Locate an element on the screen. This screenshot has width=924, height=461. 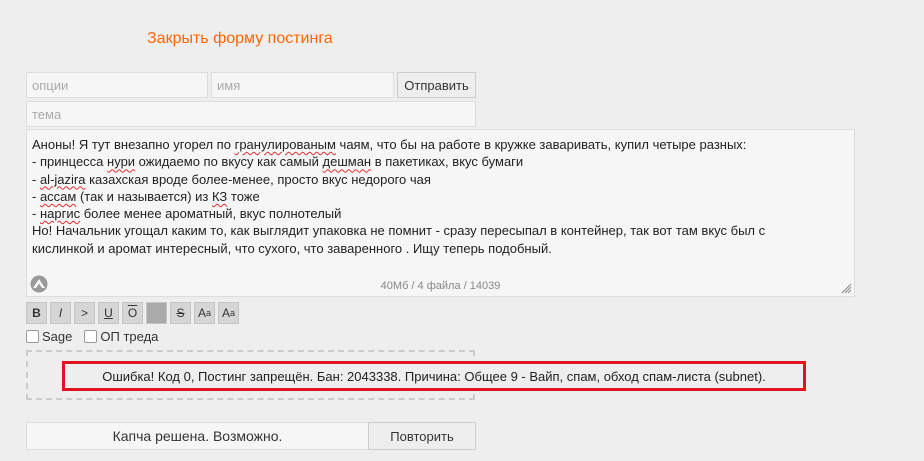
misspelled-word: нури is located at coordinates (121, 162).